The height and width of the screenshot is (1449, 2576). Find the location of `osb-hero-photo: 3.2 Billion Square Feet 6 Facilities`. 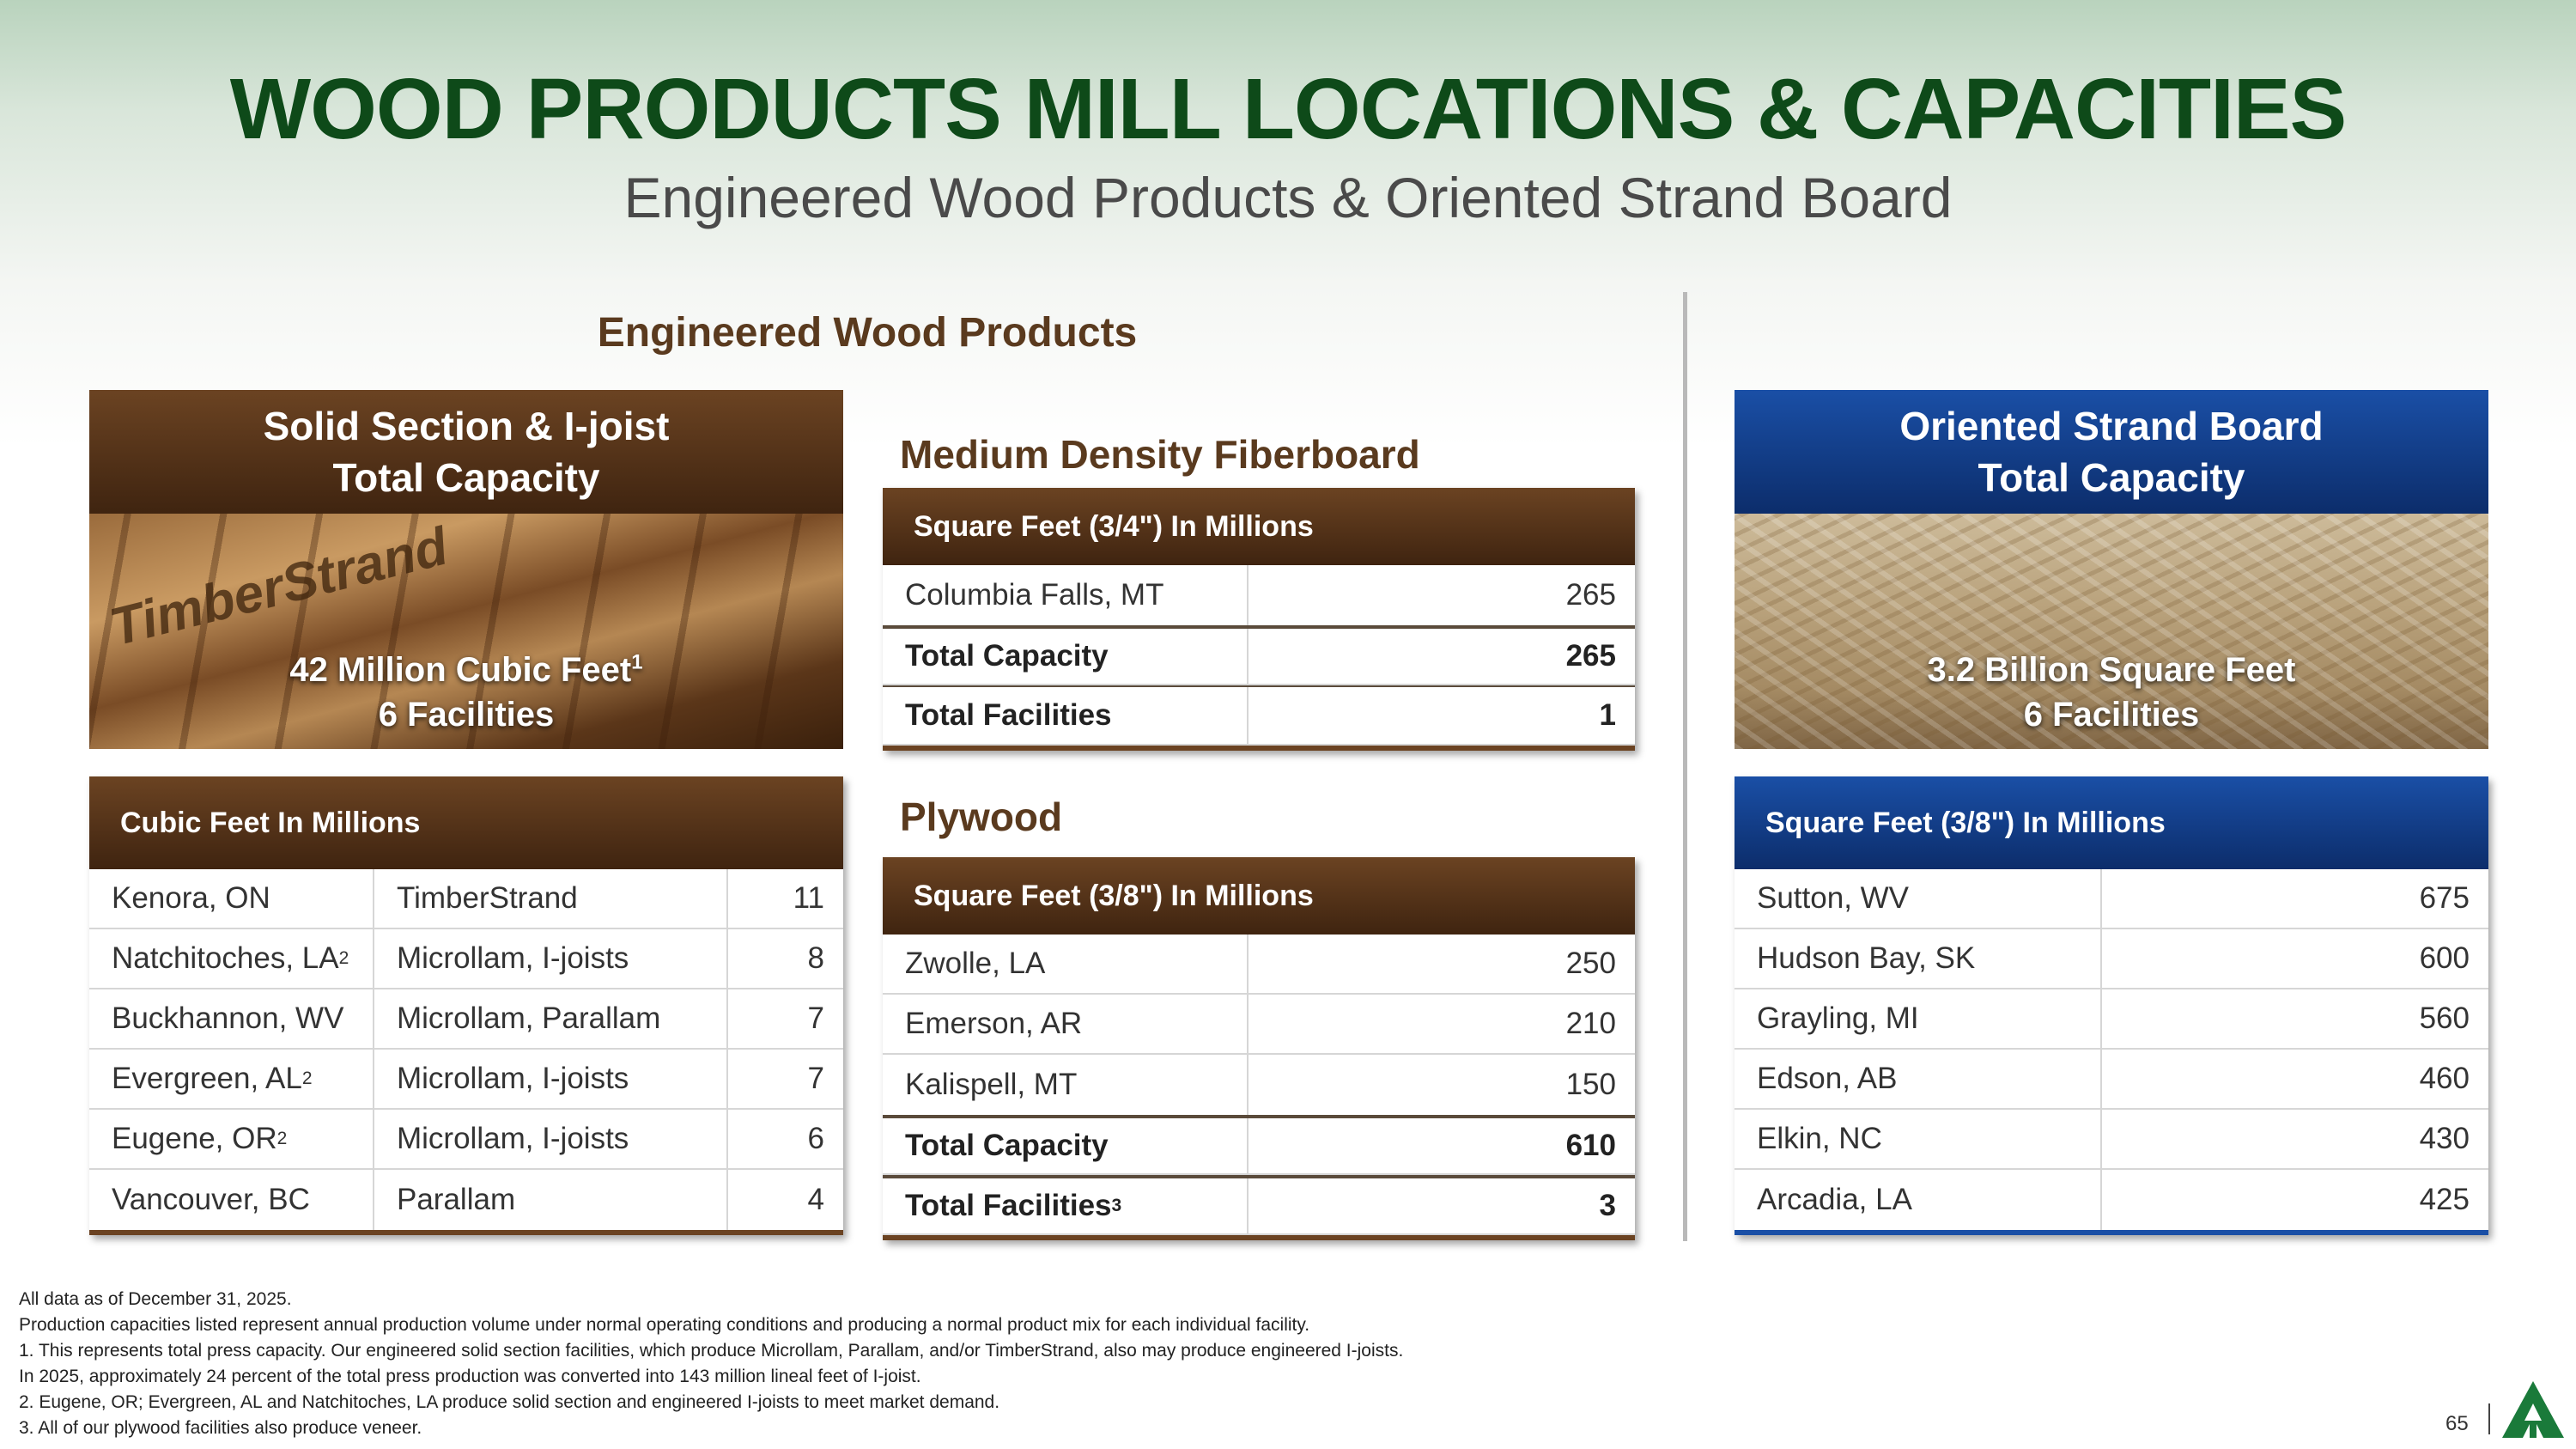

osb-hero-photo: 3.2 Billion Square Feet 6 Facilities is located at coordinates (2112, 631).